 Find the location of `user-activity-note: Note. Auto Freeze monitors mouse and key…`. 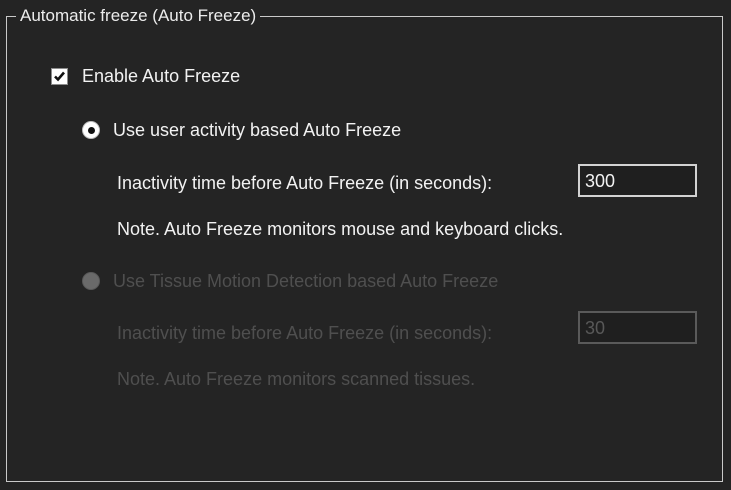

user-activity-note: Note. Auto Freeze monitors mouse and key… is located at coordinates (340, 228).